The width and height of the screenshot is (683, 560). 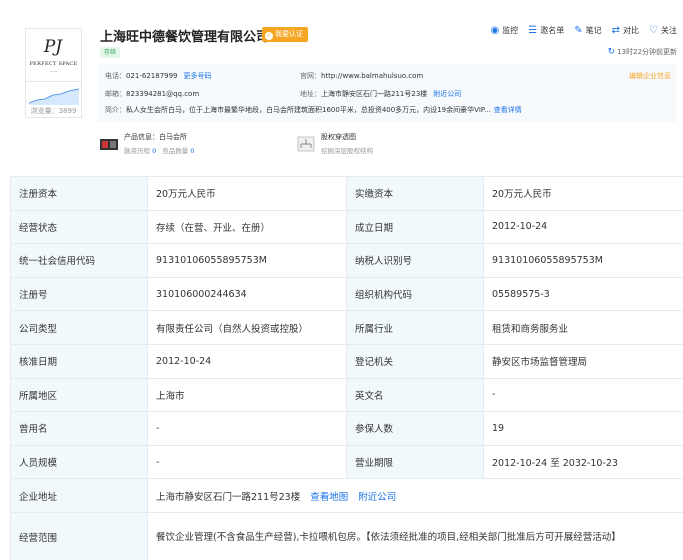 What do you see at coordinates (115, 94) in the screenshot?
I see `email-label: 邮箱：` at bounding box center [115, 94].